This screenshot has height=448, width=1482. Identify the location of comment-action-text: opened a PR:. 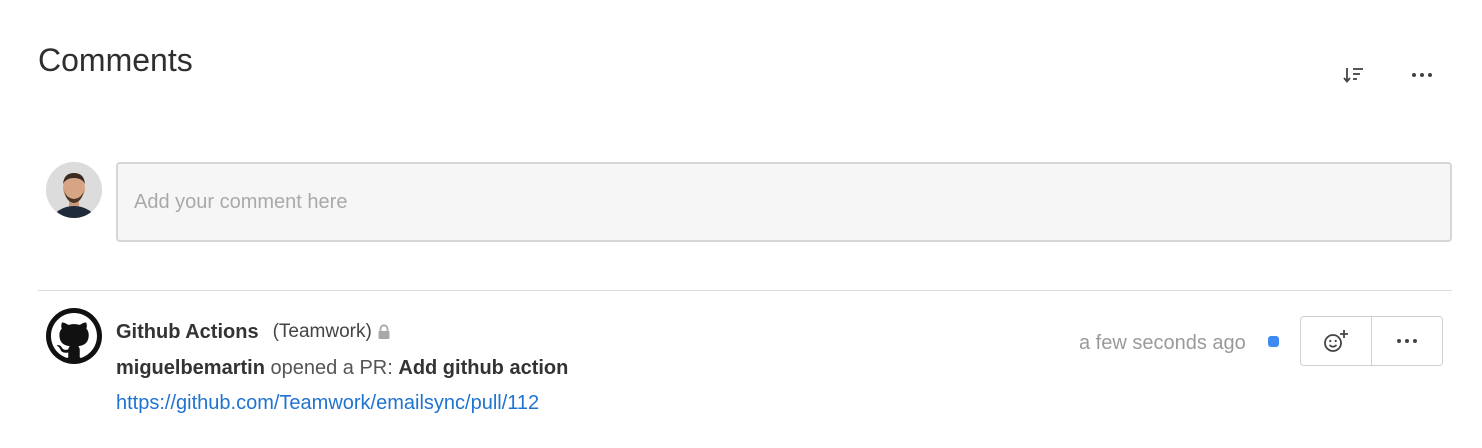
(331, 368).